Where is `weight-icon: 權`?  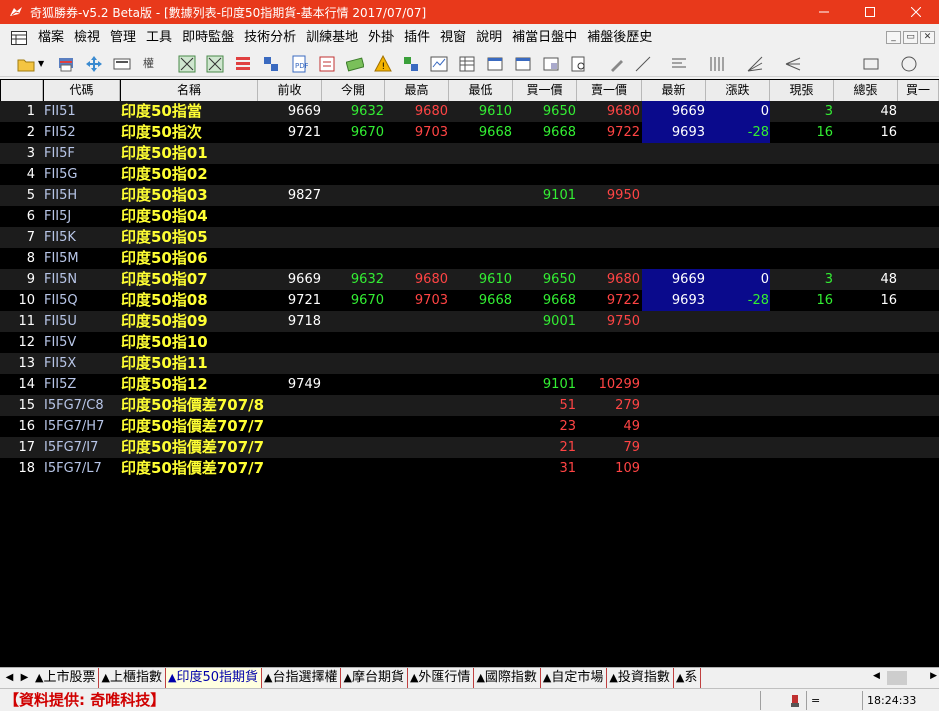 weight-icon: 權 is located at coordinates (153, 64).